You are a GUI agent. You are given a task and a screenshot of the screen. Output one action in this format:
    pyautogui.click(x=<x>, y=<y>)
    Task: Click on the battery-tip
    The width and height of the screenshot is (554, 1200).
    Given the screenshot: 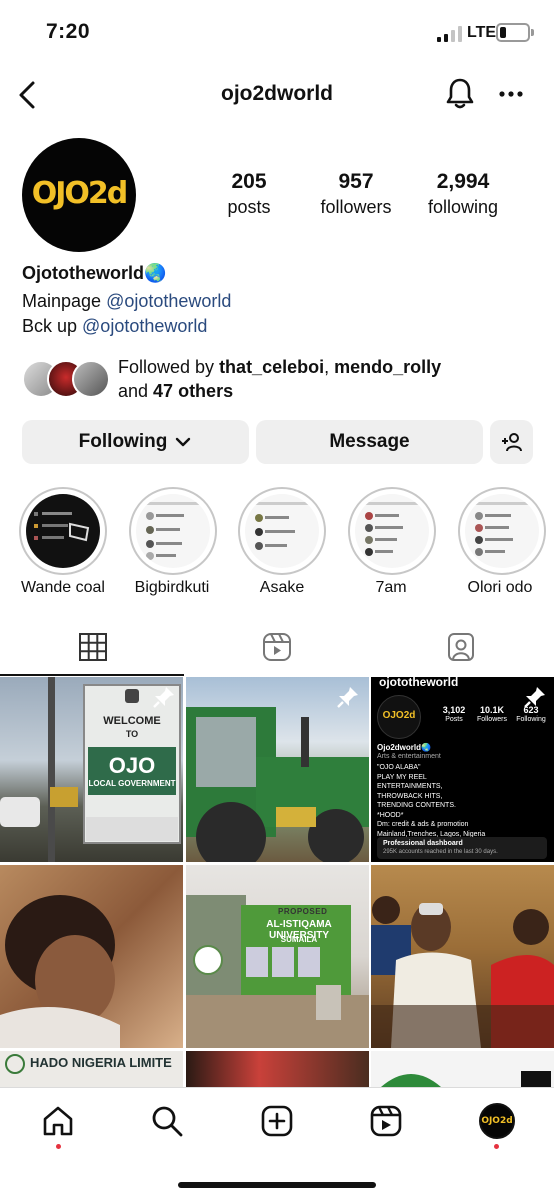 What is the action you would take?
    pyautogui.click(x=532, y=32)
    